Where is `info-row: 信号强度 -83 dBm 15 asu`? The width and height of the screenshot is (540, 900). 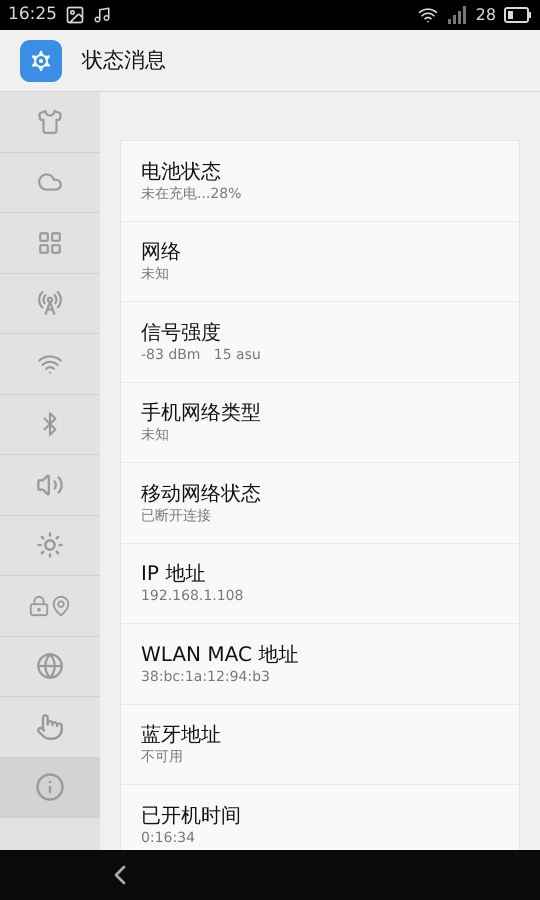
info-row: 信号强度 -83 dBm 15 asu is located at coordinates (320, 342).